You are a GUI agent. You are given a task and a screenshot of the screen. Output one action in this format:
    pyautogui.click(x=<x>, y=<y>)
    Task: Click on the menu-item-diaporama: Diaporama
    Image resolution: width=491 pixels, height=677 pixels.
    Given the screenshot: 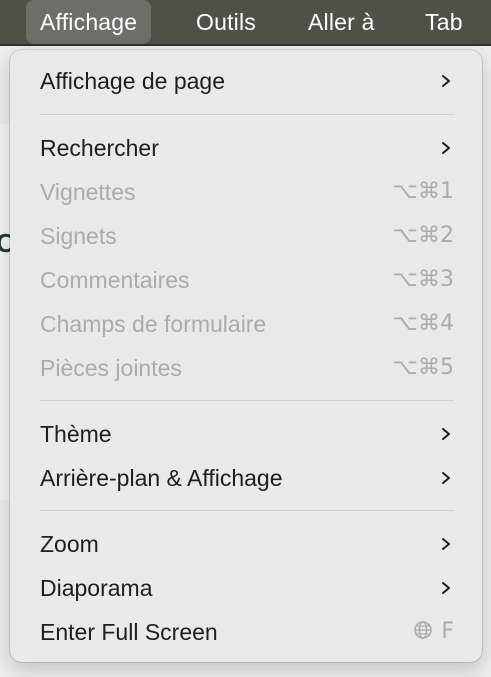 What is the action you would take?
    pyautogui.click(x=246, y=588)
    